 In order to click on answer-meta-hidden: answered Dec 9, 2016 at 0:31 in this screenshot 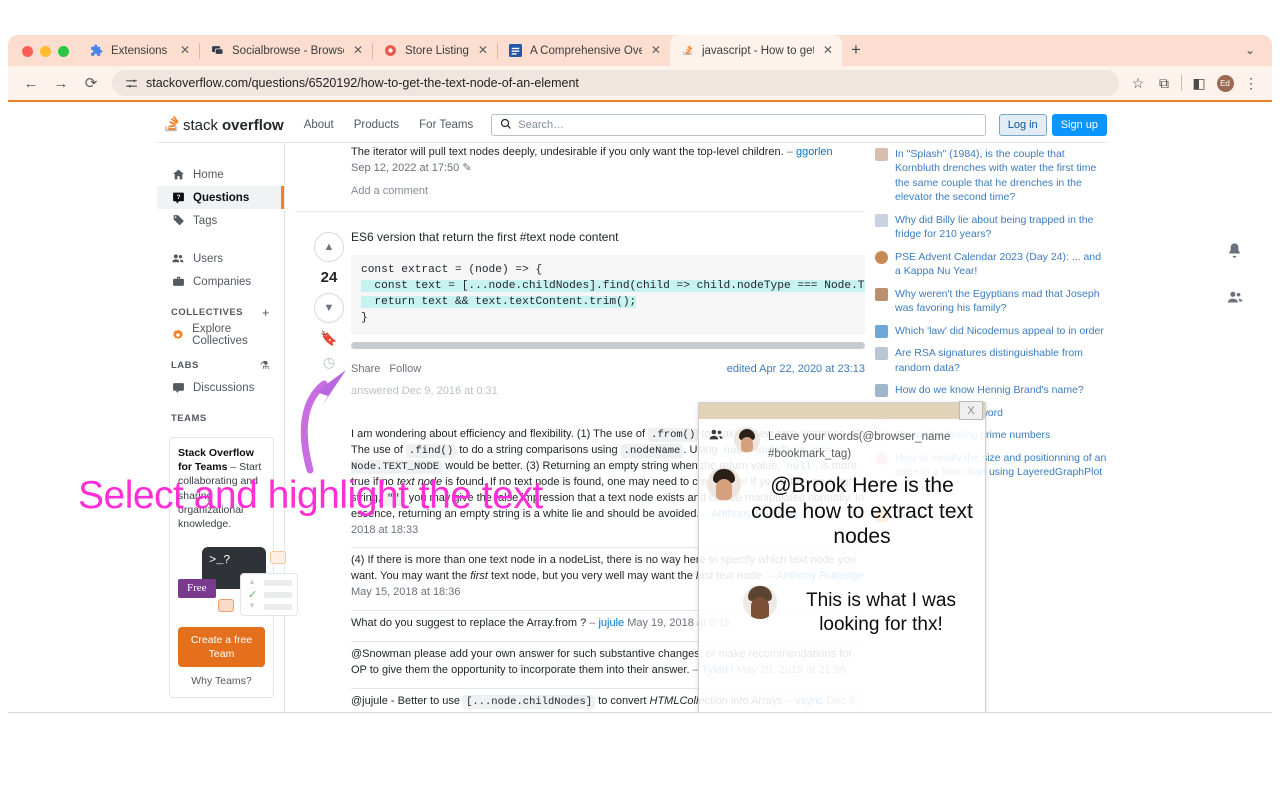, I will do `click(608, 391)`.